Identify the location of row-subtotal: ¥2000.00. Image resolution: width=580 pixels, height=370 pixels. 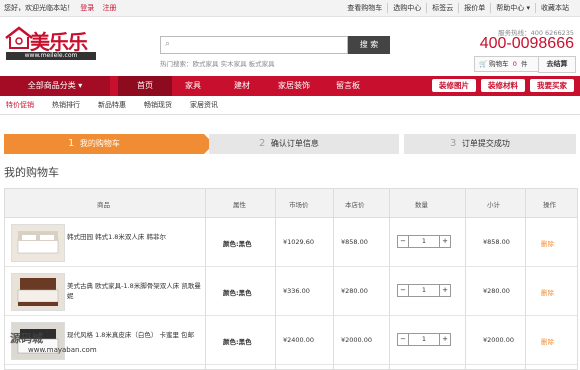
(499, 340).